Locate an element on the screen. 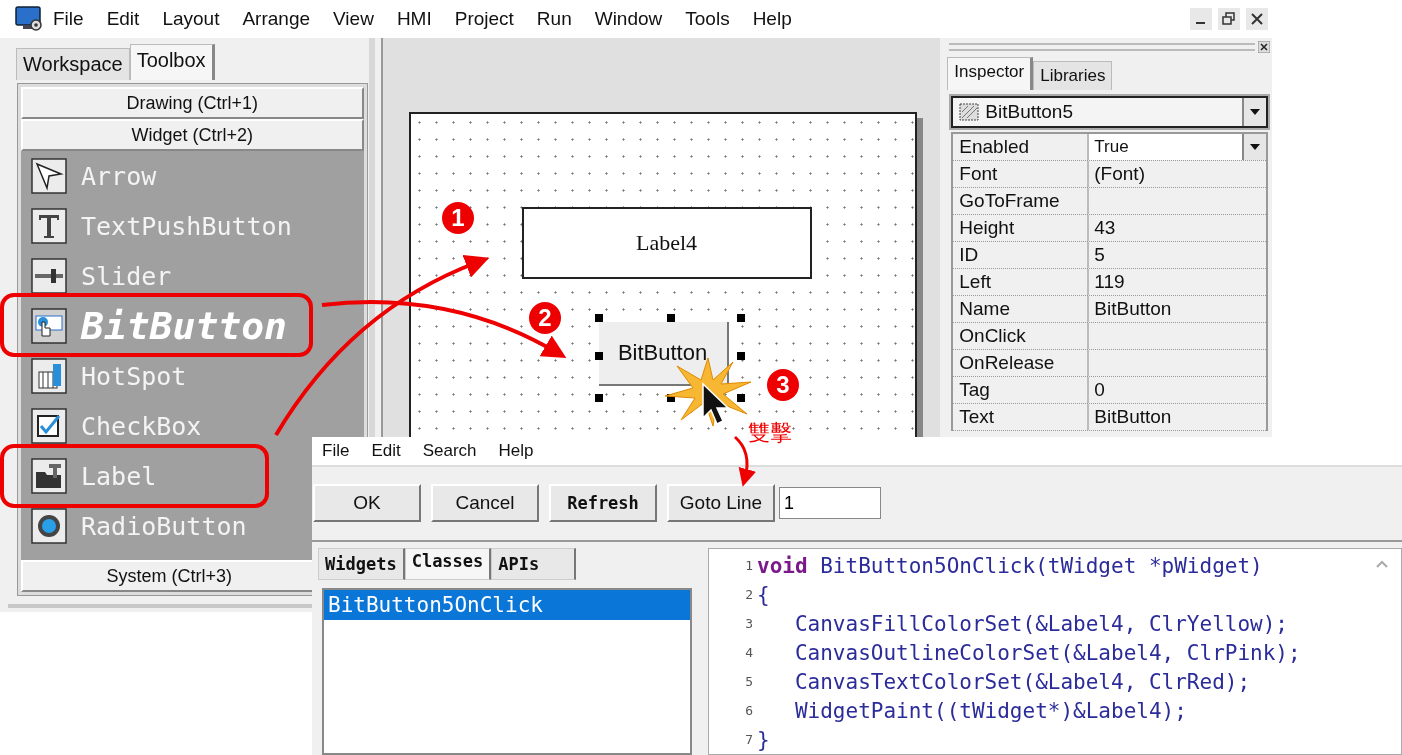  bit-button-widget: BitButton is located at coordinates (663, 354).